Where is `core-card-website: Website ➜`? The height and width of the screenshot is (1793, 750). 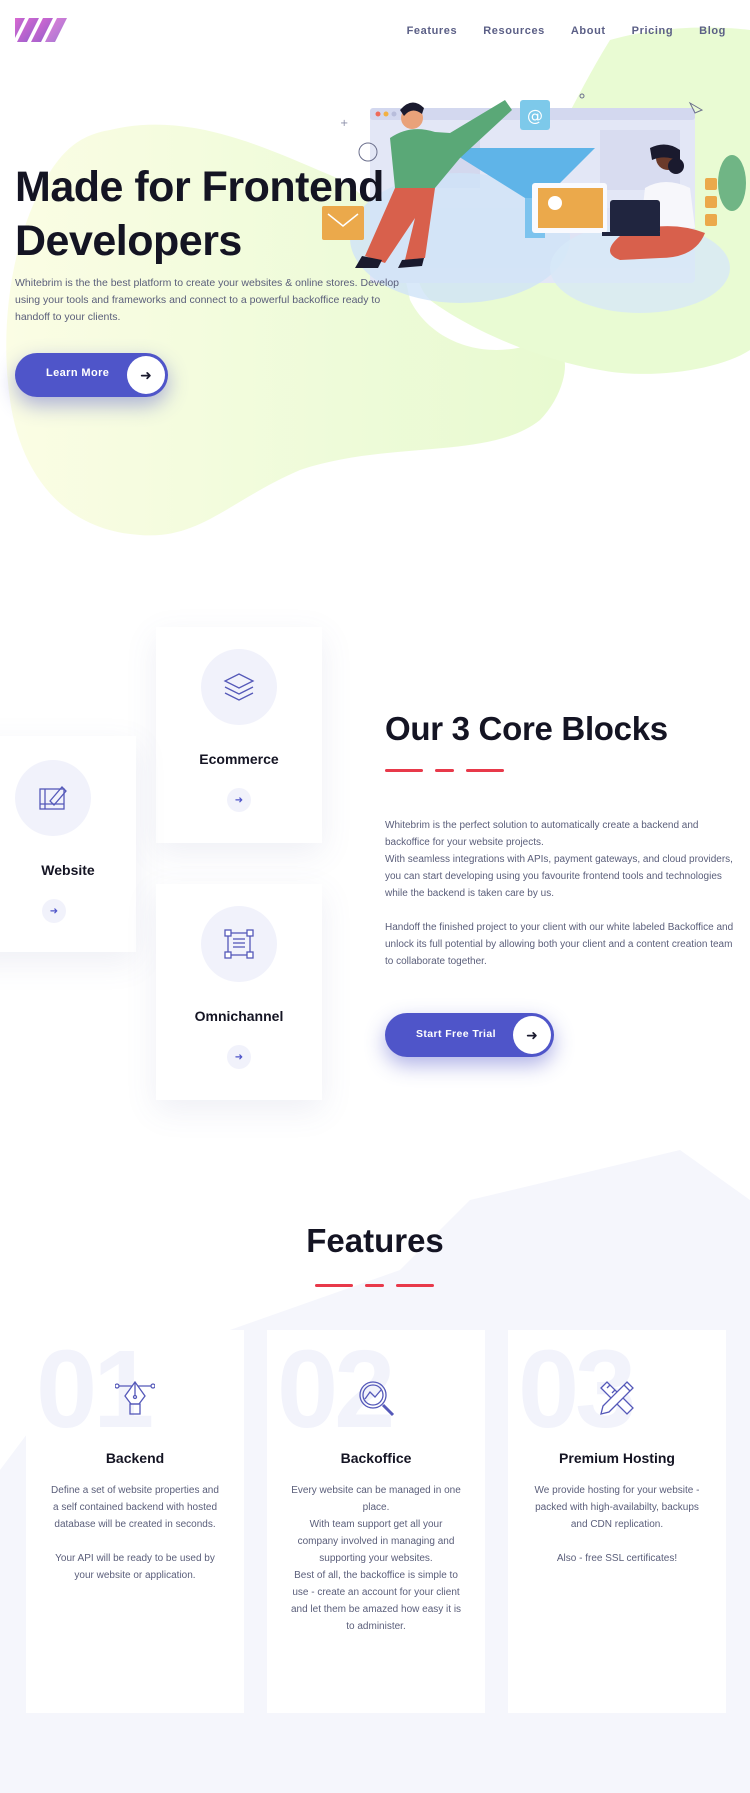 core-card-website: Website ➜ is located at coordinates (68, 844).